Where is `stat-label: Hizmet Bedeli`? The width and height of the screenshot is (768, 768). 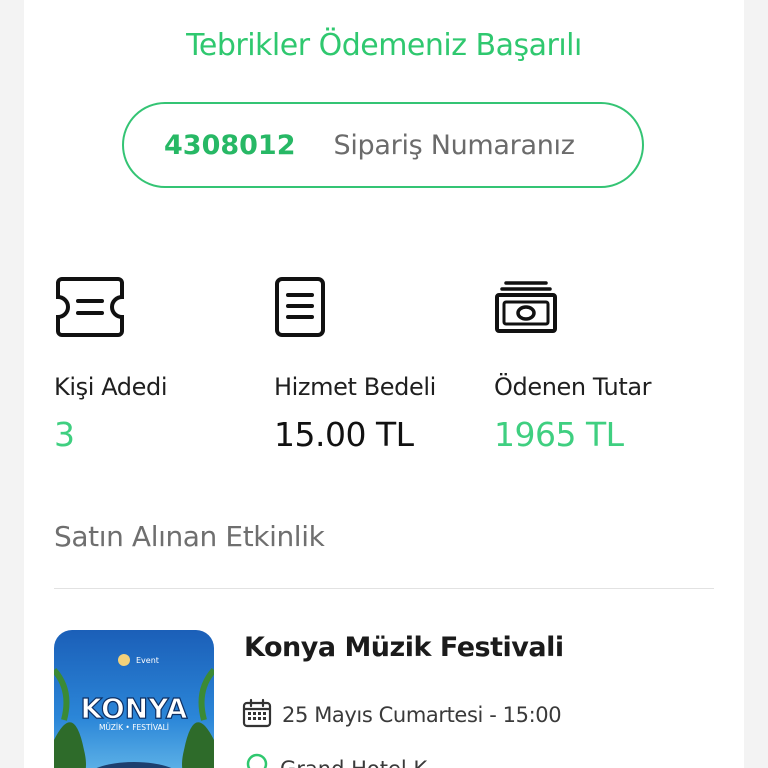 stat-label: Hizmet Bedeli is located at coordinates (355, 387).